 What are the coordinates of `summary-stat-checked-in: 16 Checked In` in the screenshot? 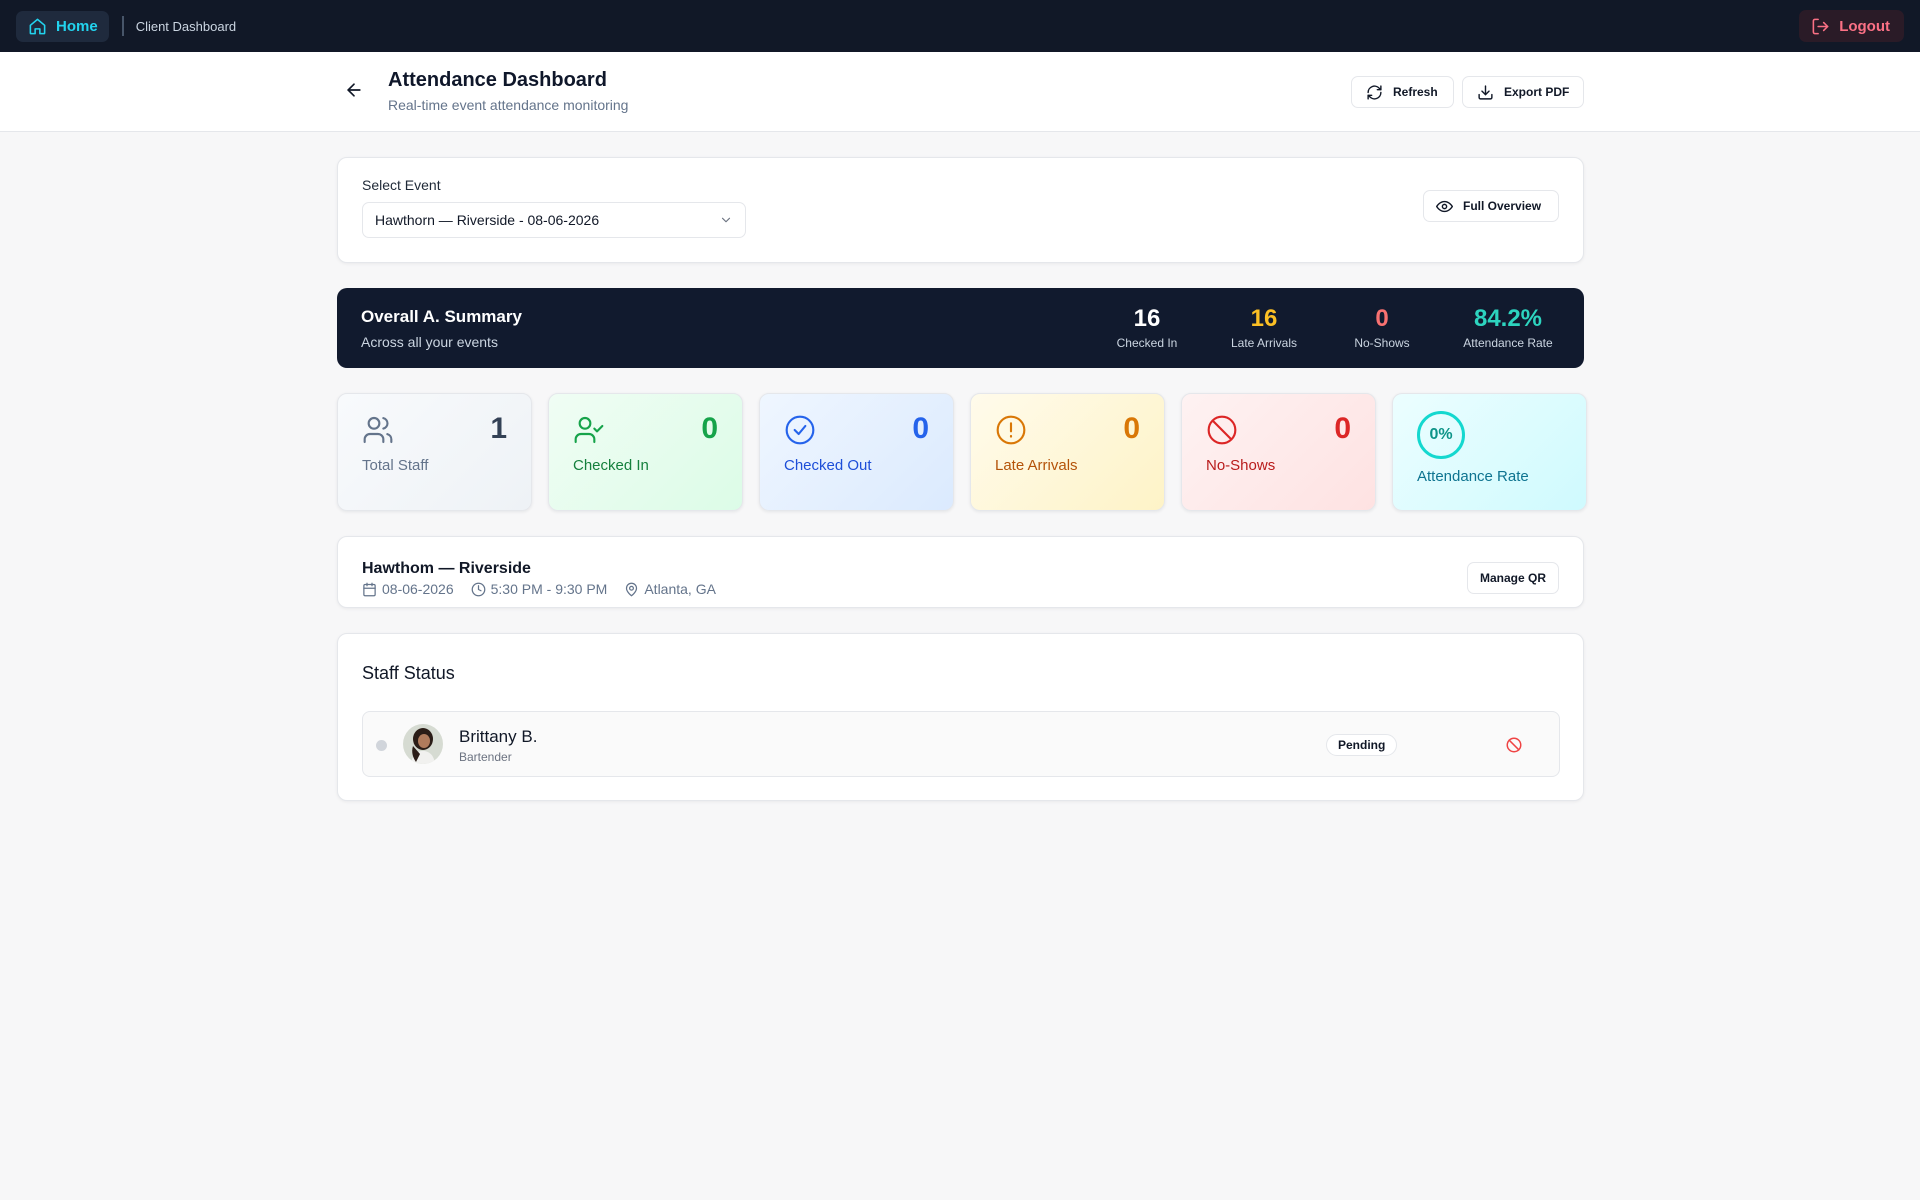 It's located at (1147, 327).